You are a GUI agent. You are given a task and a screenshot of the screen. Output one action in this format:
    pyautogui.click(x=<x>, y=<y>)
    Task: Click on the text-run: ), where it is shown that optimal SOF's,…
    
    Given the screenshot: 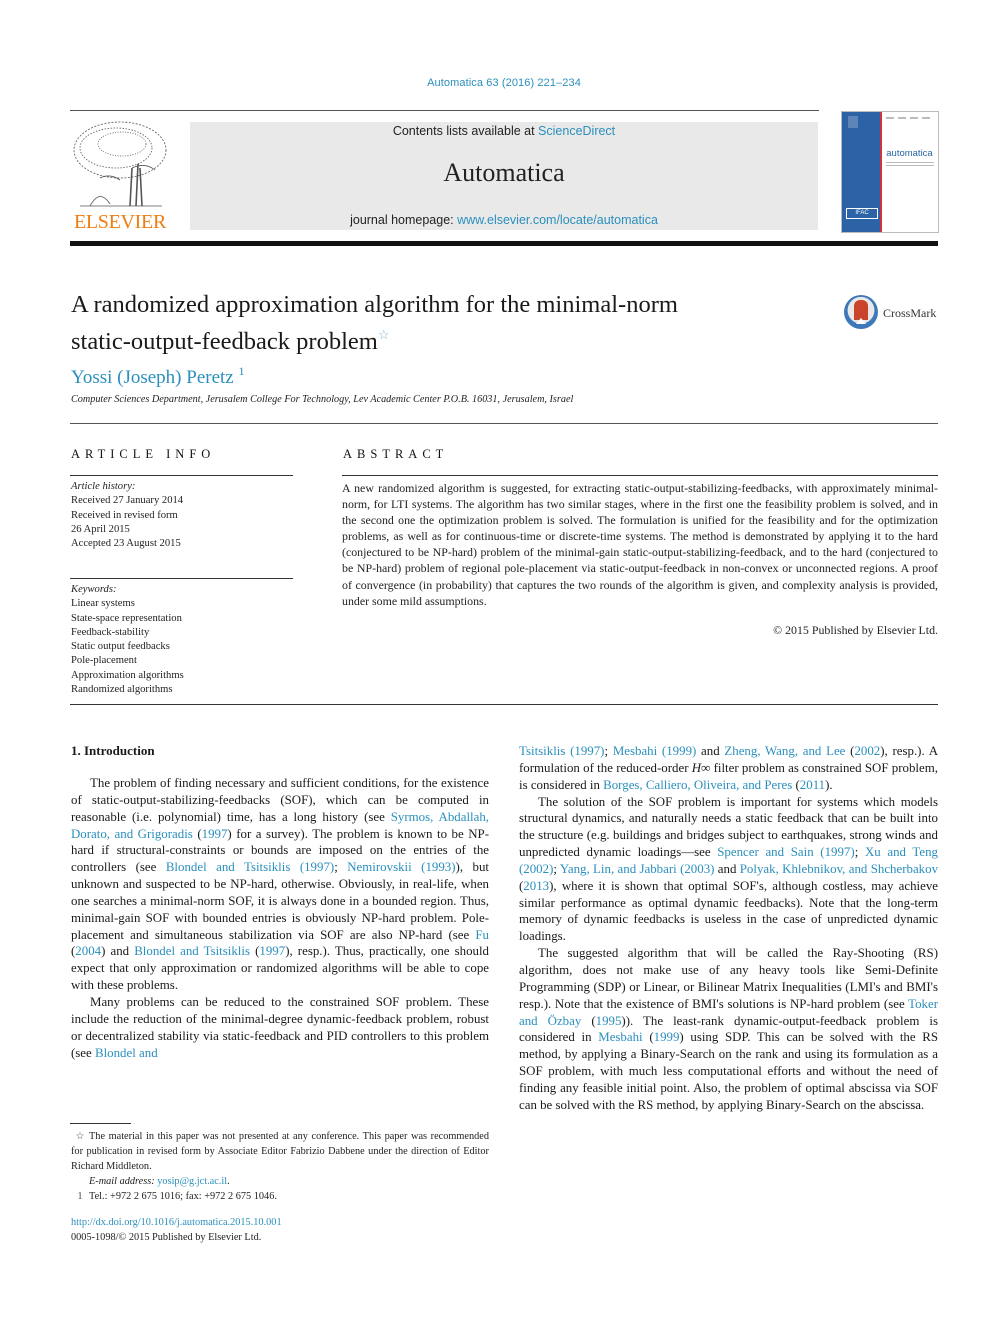 What is the action you would take?
    pyautogui.click(x=728, y=911)
    